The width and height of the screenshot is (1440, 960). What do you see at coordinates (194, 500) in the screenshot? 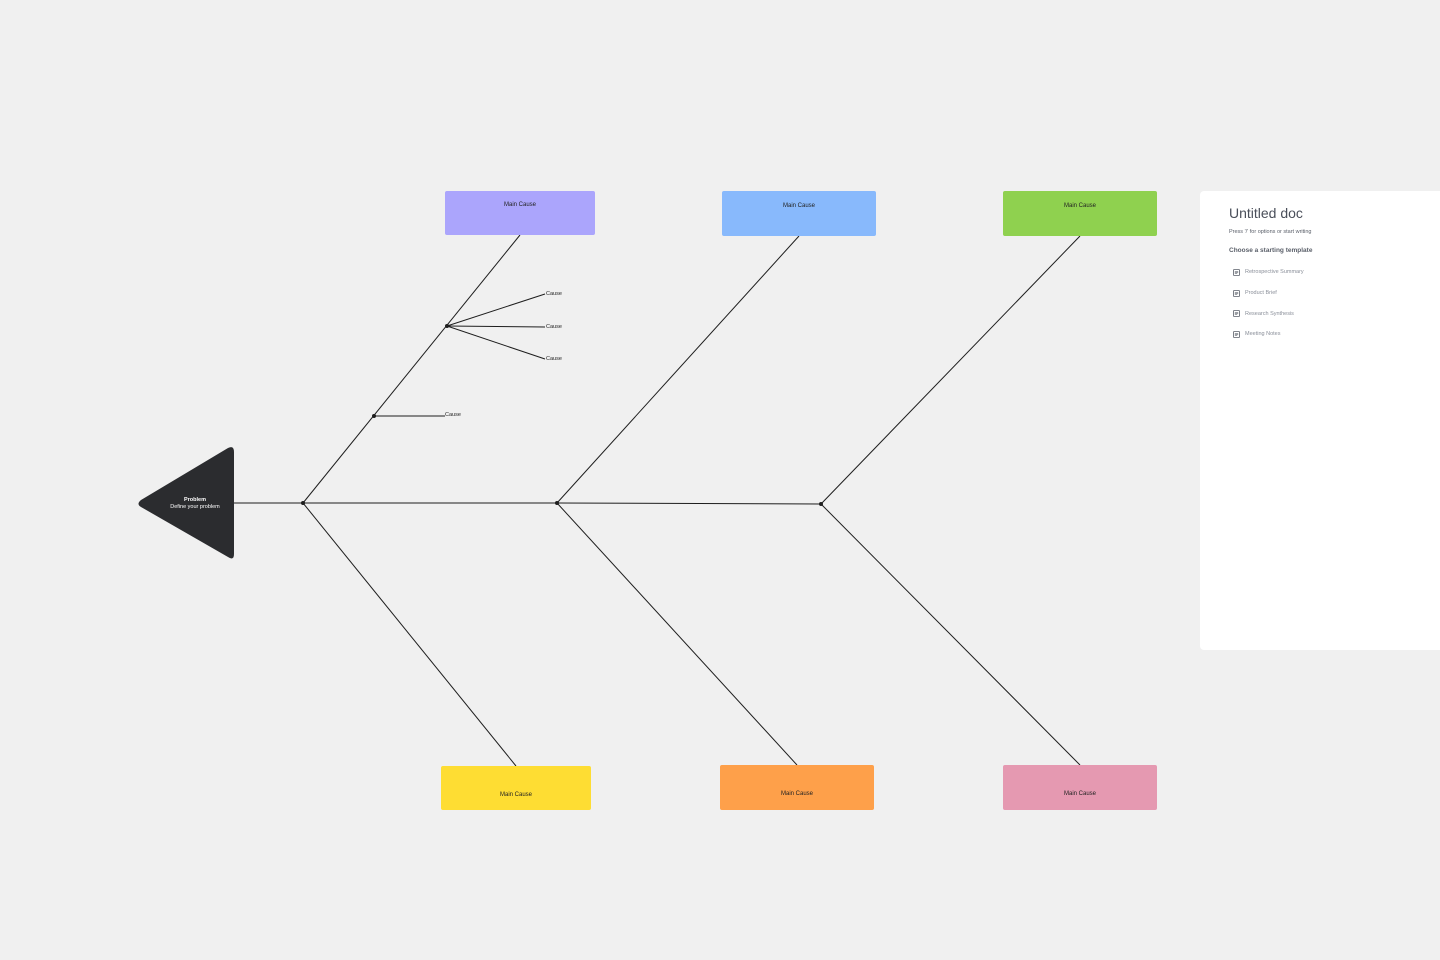
I see `problem-title: Problem` at bounding box center [194, 500].